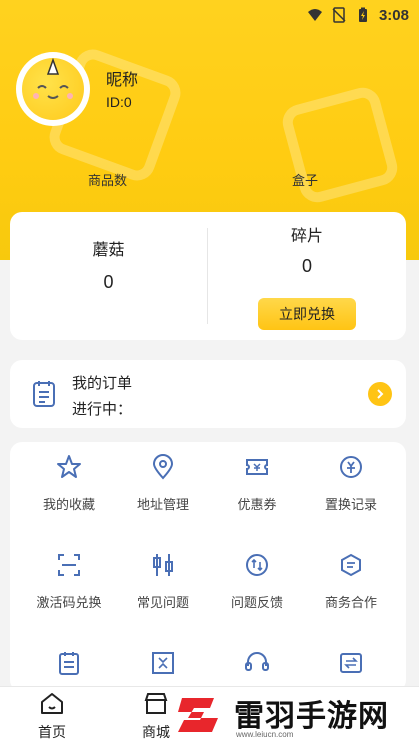 The image size is (419, 744). Describe the element at coordinates (307, 314) in the screenshot. I see `redeem-now-button: 立即兑换` at that location.